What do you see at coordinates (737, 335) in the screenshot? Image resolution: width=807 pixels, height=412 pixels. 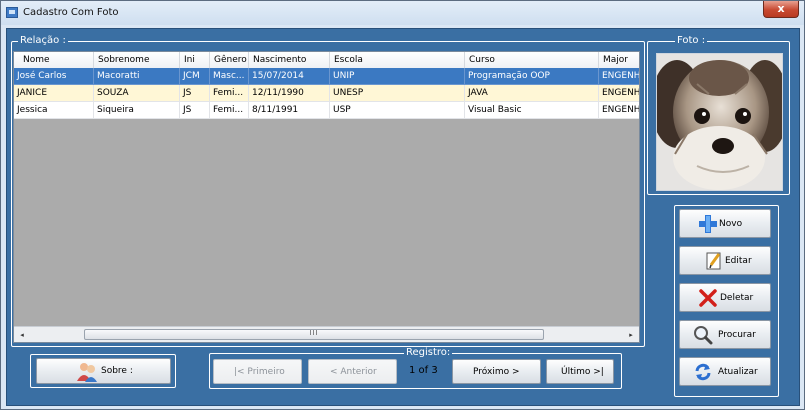 I see `procurar-label: Procurar` at bounding box center [737, 335].